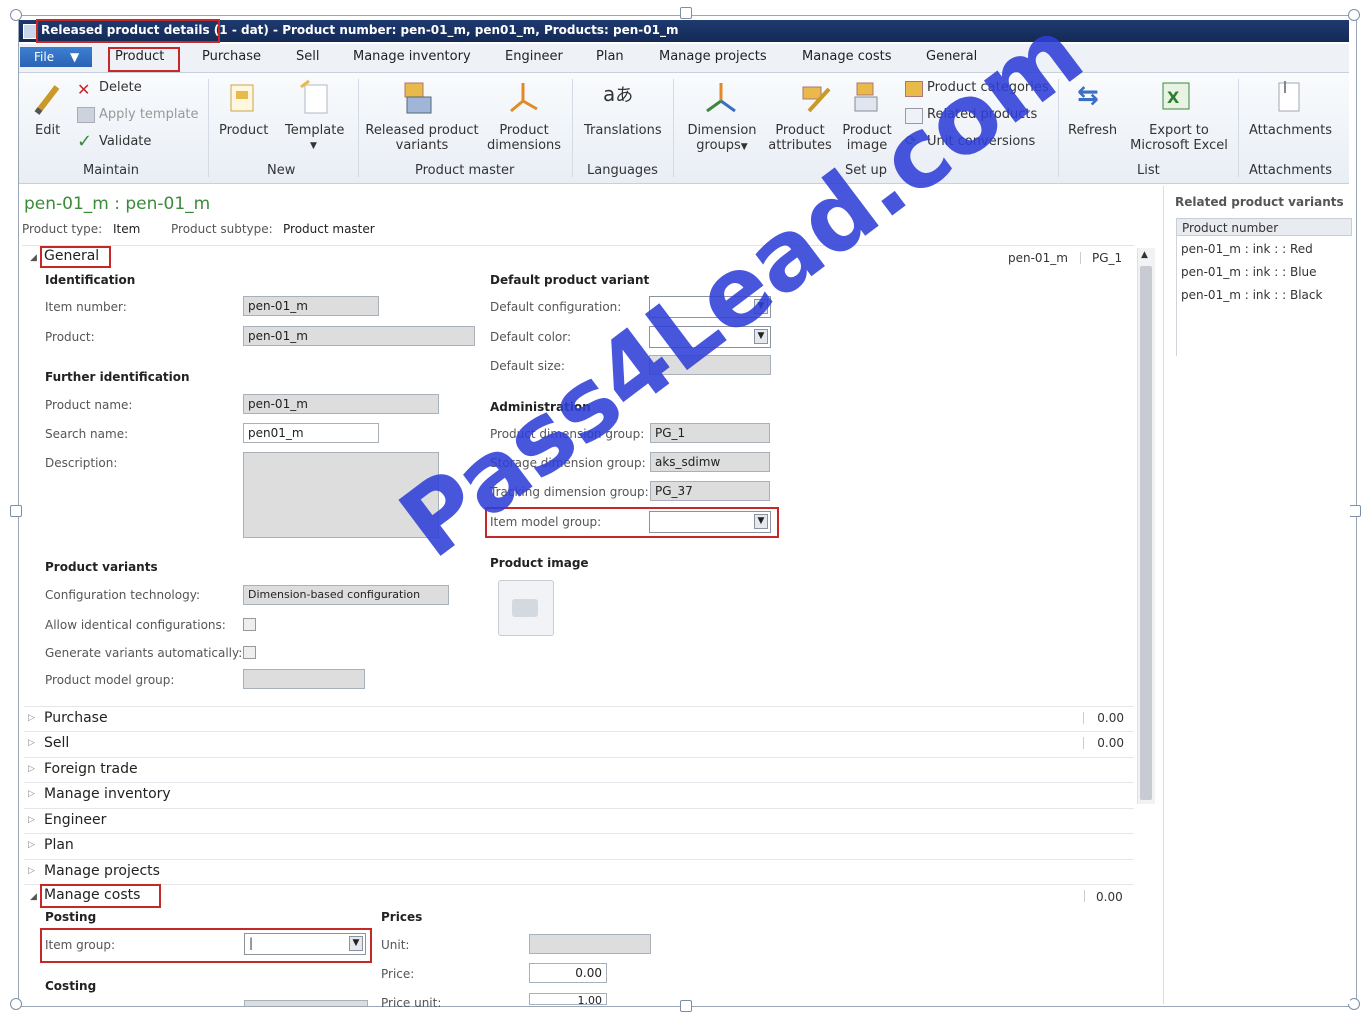 The width and height of the screenshot is (1371, 1014). What do you see at coordinates (590, 944) in the screenshot?
I see `unit-field` at bounding box center [590, 944].